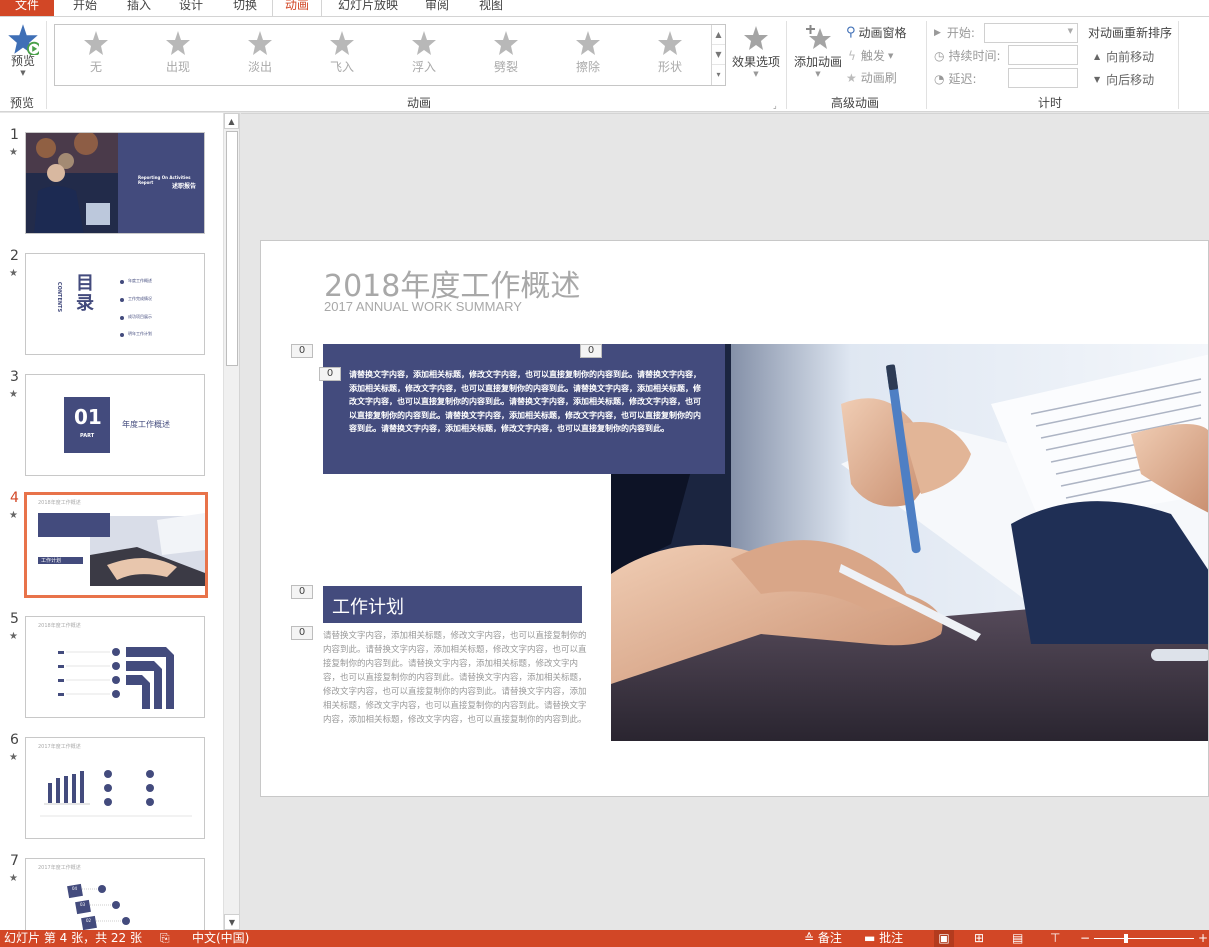 The height and width of the screenshot is (947, 1209). What do you see at coordinates (27, 8) in the screenshot?
I see `tab-file: 文件` at bounding box center [27, 8].